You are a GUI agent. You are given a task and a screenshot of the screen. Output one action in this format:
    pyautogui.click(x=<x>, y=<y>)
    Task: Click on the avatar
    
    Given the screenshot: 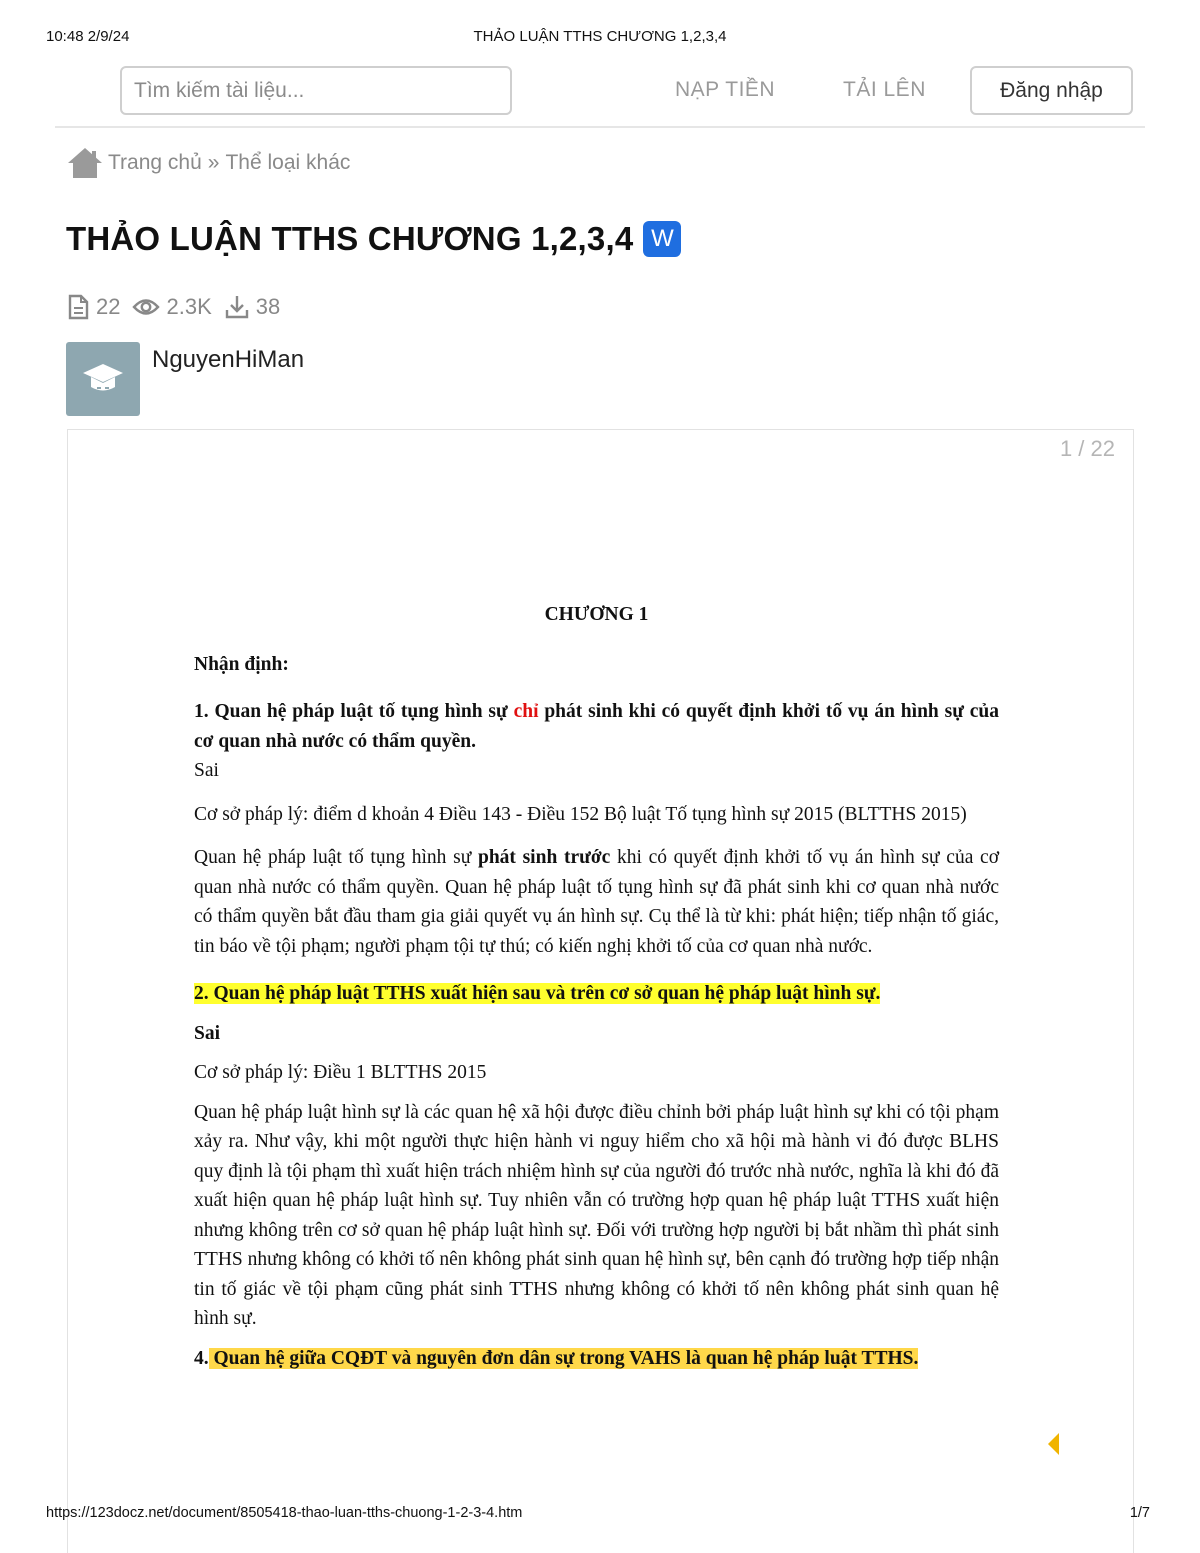 What is the action you would take?
    pyautogui.click(x=103, y=379)
    